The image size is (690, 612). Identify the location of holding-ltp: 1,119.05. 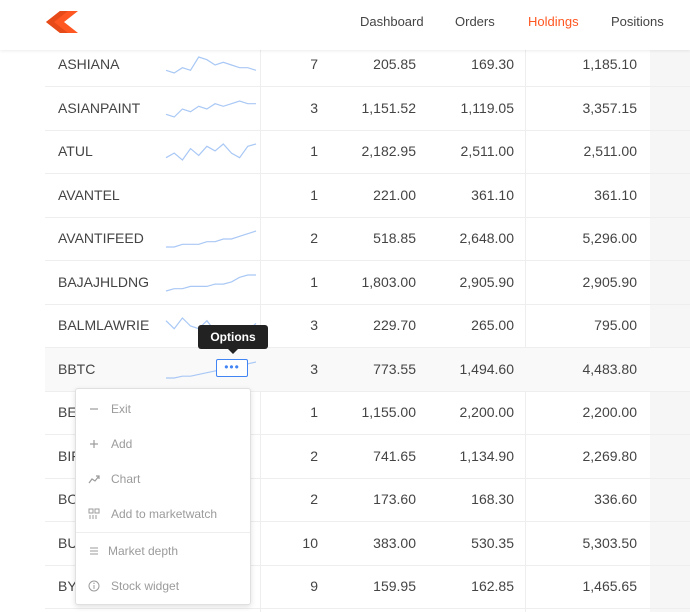
(487, 107).